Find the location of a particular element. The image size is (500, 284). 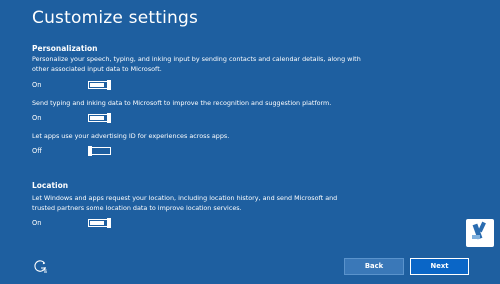

setting-speech-toggle is located at coordinates (99, 84).